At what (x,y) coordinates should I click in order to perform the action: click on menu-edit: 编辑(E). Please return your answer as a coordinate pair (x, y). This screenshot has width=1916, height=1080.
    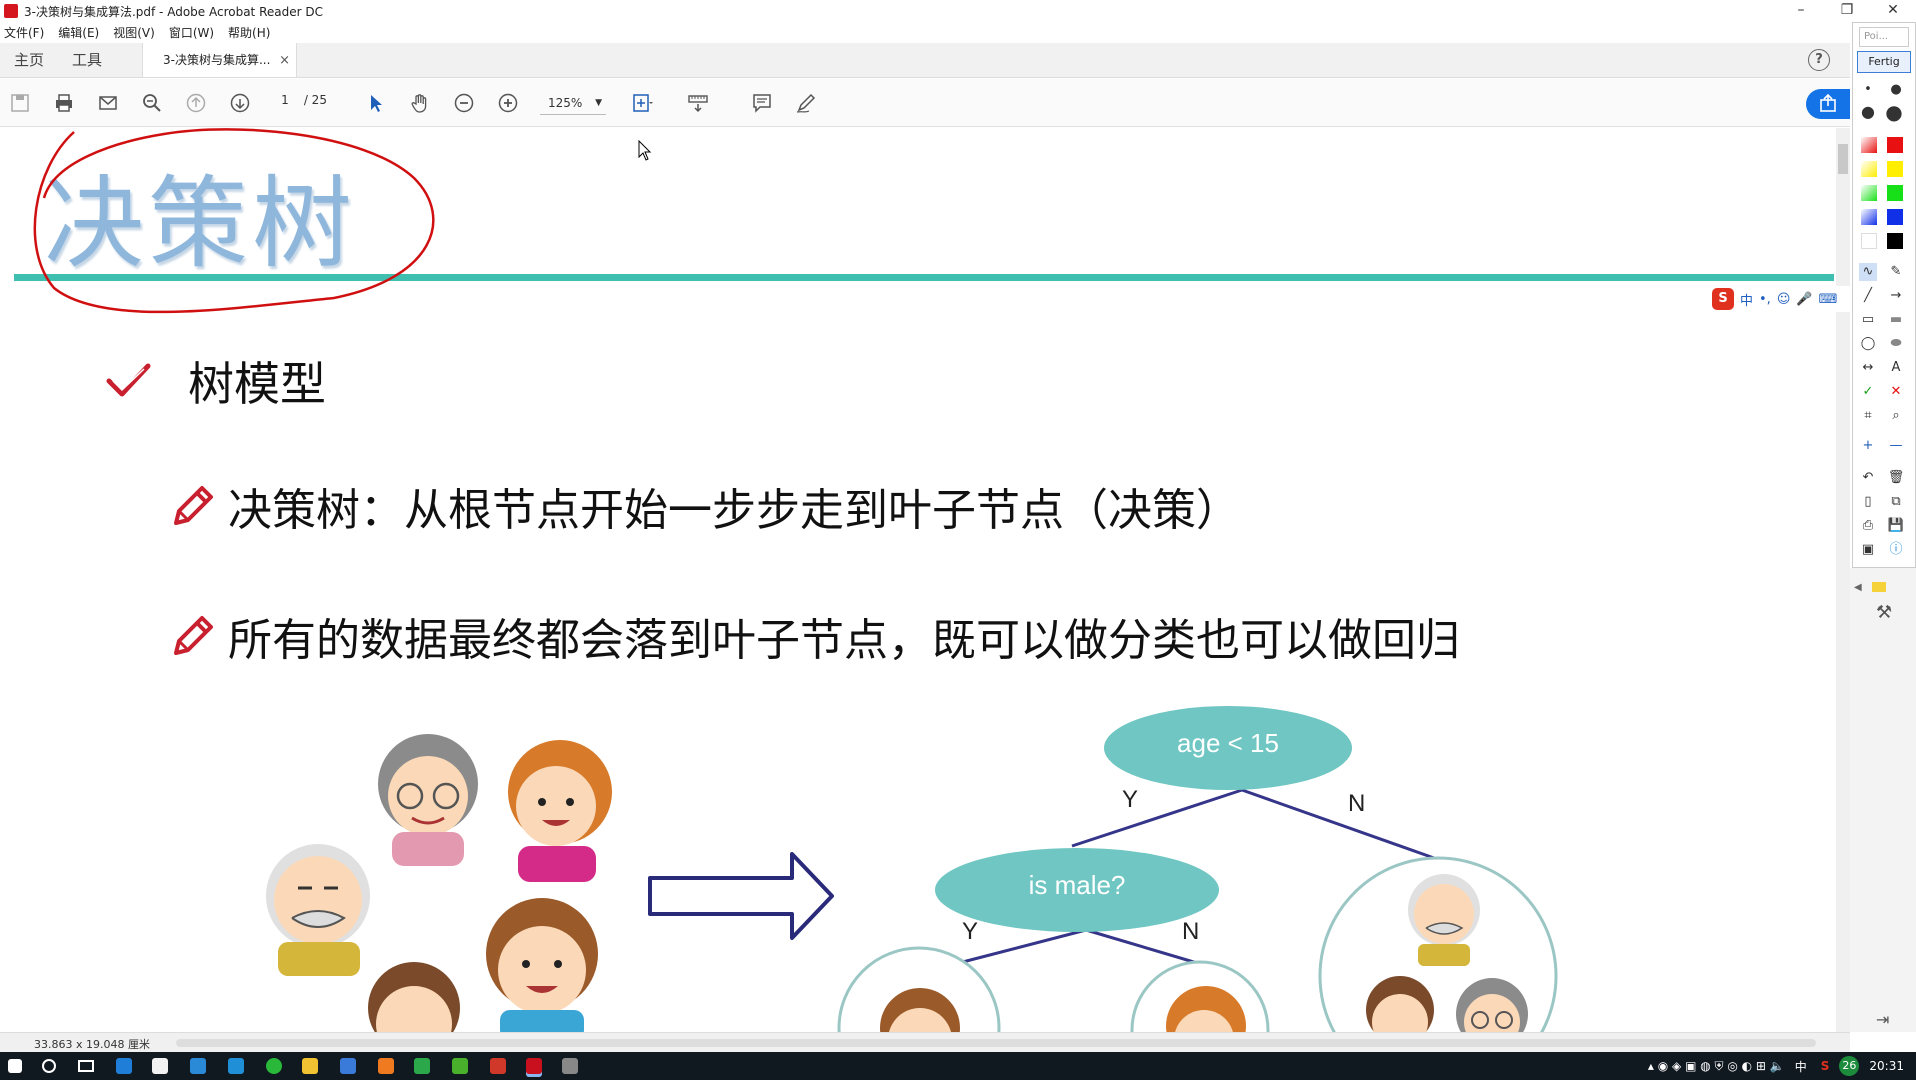
    Looking at the image, I should click on (78, 32).